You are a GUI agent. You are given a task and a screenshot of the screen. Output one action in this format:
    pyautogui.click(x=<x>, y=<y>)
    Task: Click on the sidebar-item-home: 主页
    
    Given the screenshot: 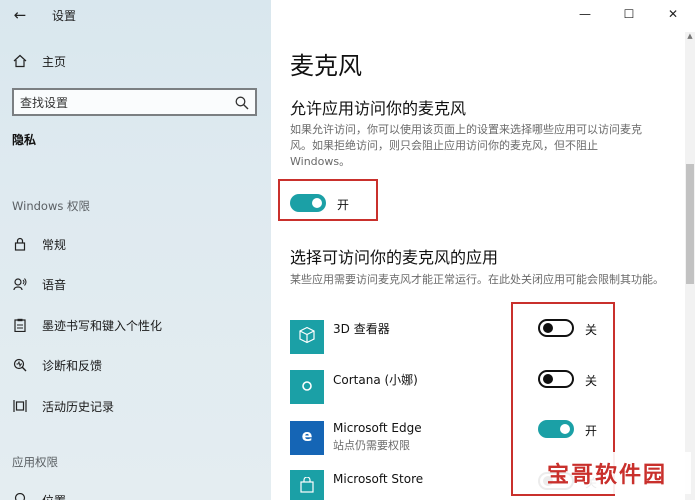 What is the action you would take?
    pyautogui.click(x=135, y=61)
    